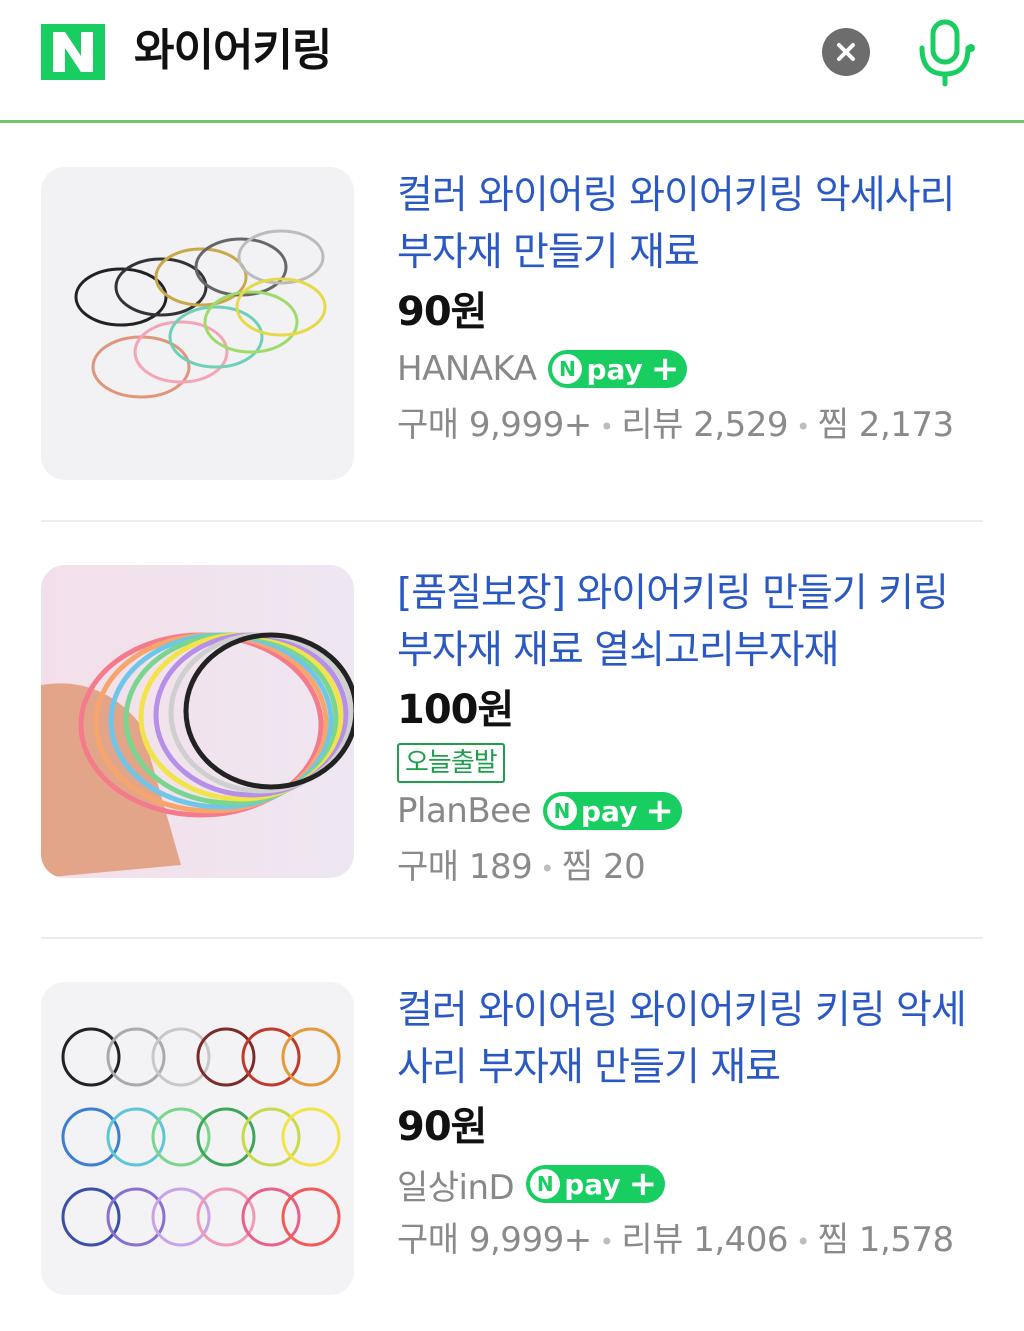  I want to click on voice-search-button, so click(945, 53).